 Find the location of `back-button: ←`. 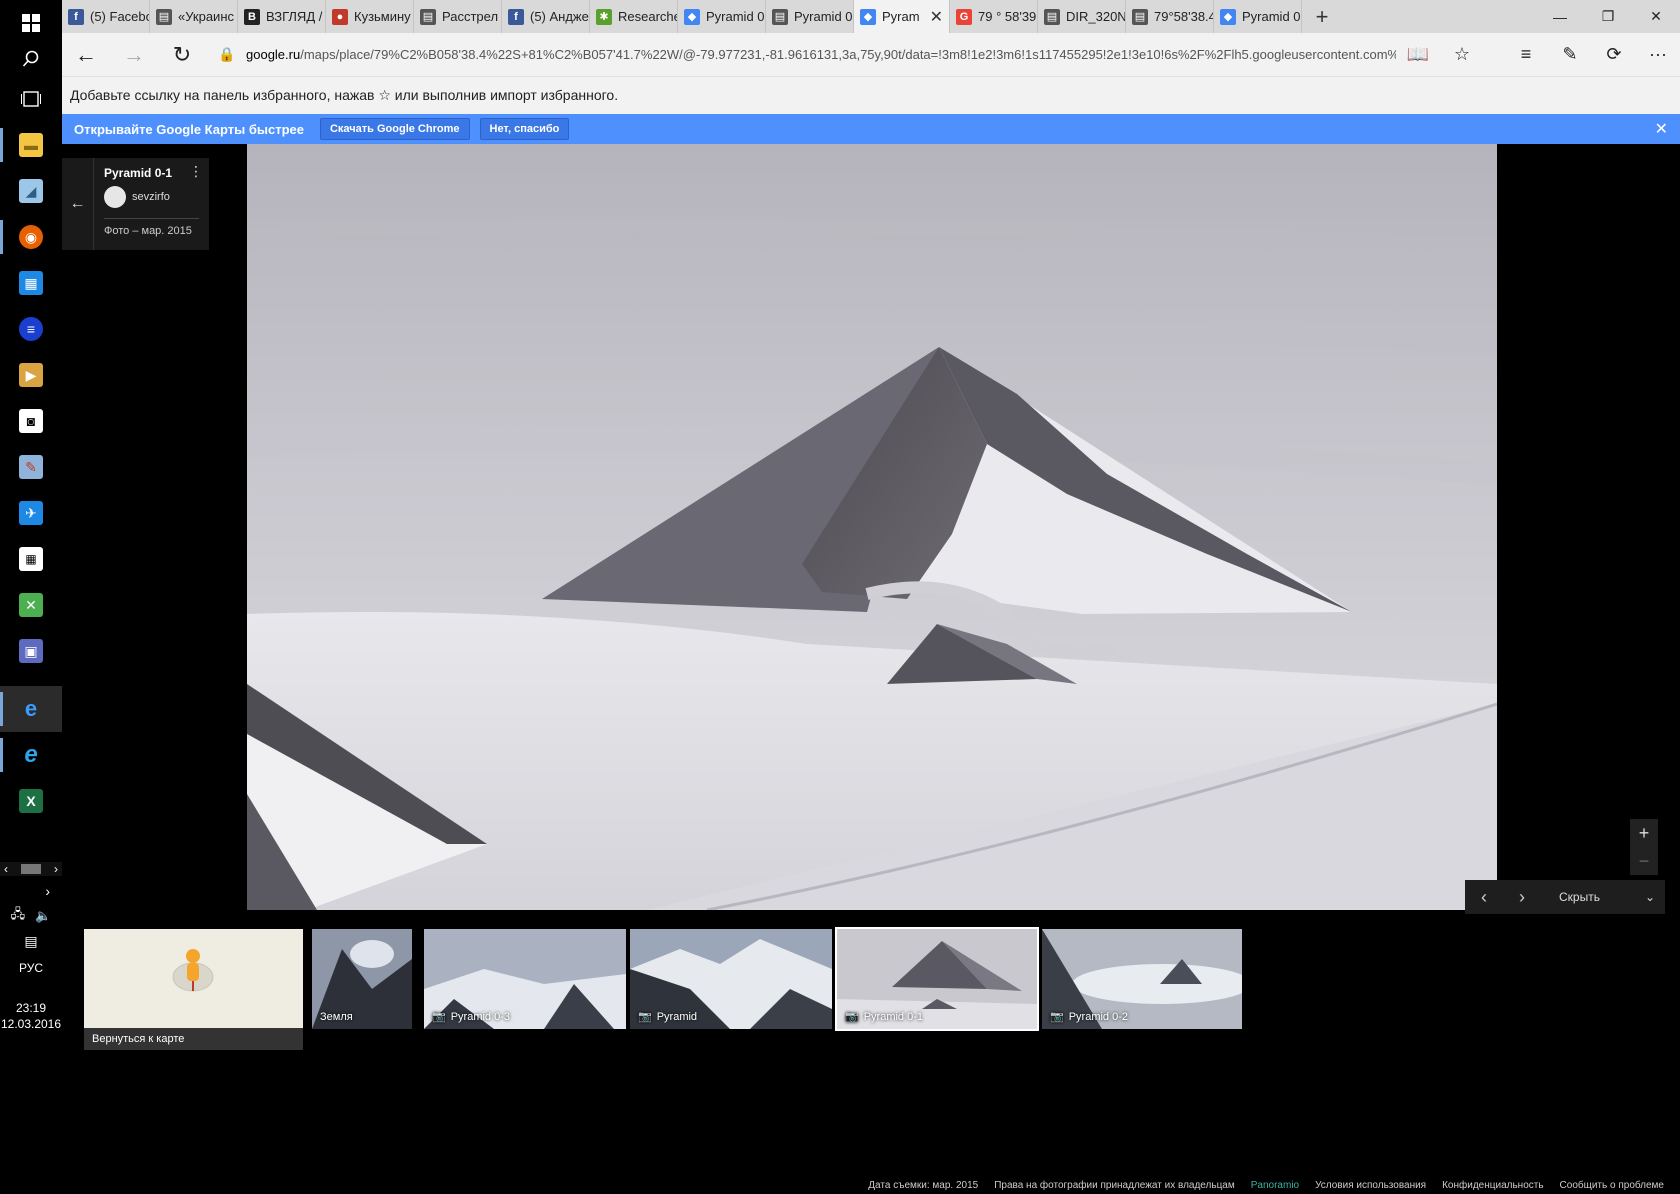

back-button: ← is located at coordinates (86, 54).